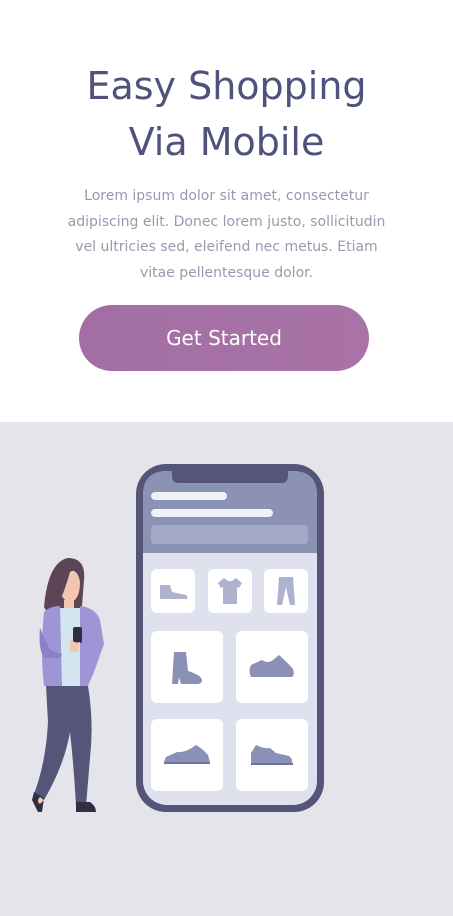 This screenshot has width=453, height=916. What do you see at coordinates (226, 114) in the screenshot?
I see `page-title: Easy Shopping Via Mobile` at bounding box center [226, 114].